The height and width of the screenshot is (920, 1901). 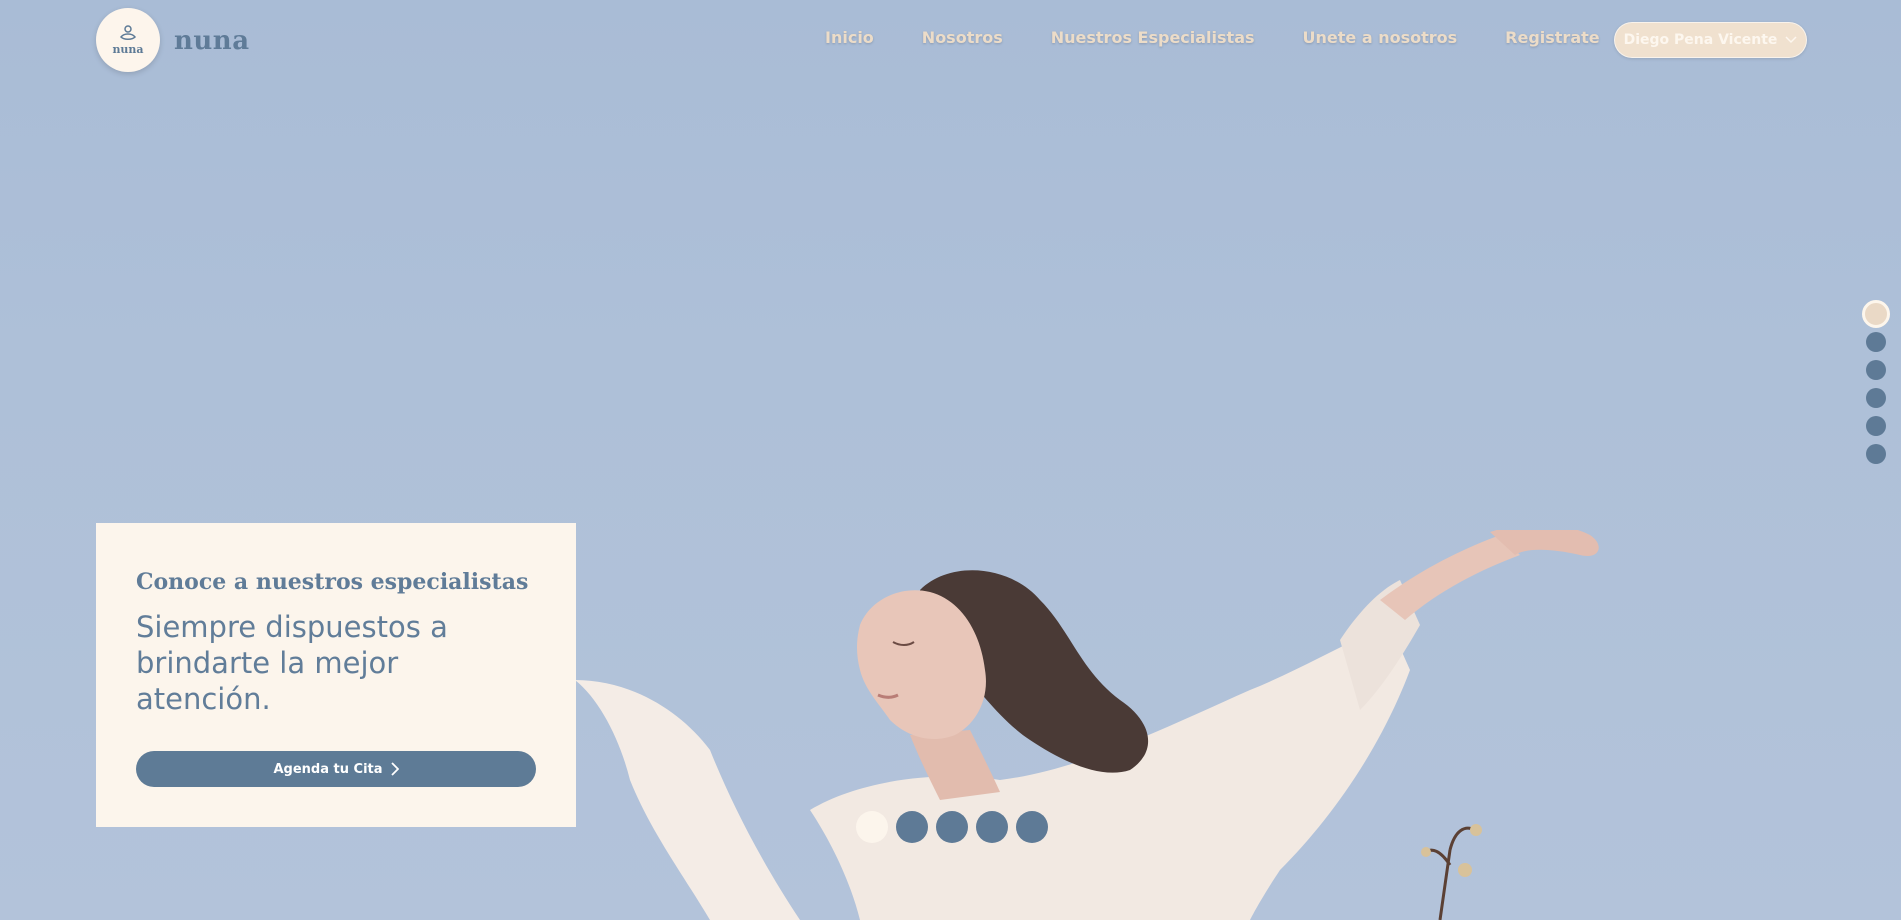 What do you see at coordinates (1153, 37) in the screenshot?
I see `nav-especialistas: Nuestros Especialistas` at bounding box center [1153, 37].